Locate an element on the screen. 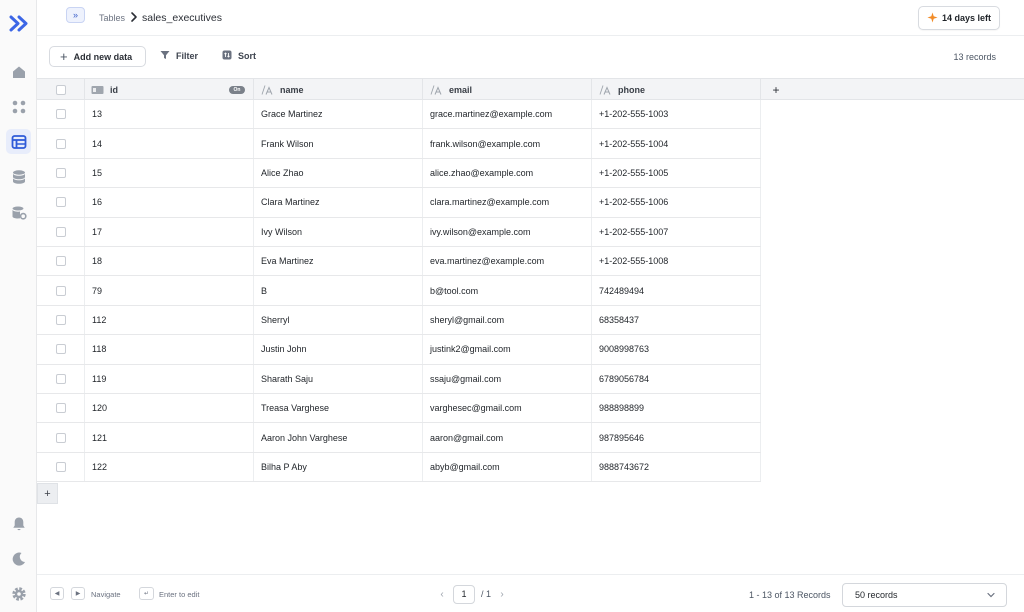 Image resolution: width=1024 pixels, height=612 pixels. cell-phone: 68358437 is located at coordinates (676, 320).